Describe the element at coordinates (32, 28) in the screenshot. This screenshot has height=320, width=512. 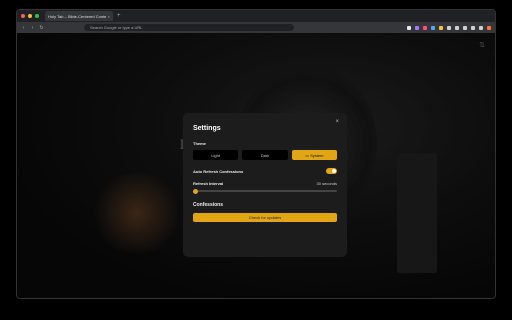
I see `forward-icon: ›` at that location.